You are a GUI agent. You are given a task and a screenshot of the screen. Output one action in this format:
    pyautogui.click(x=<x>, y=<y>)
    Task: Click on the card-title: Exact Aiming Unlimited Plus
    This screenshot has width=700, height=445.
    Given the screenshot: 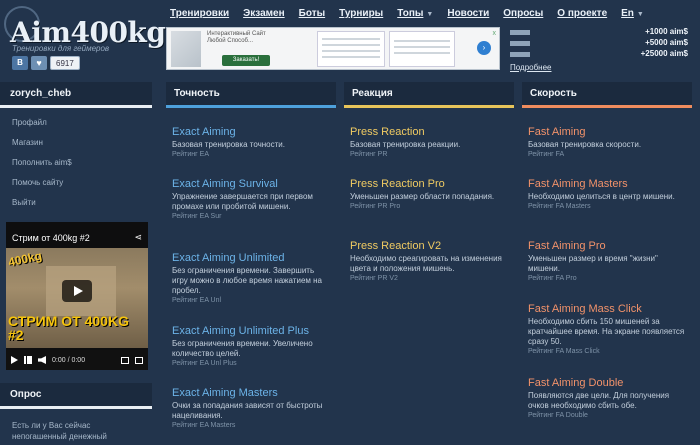 What is the action you would take?
    pyautogui.click(x=251, y=331)
    